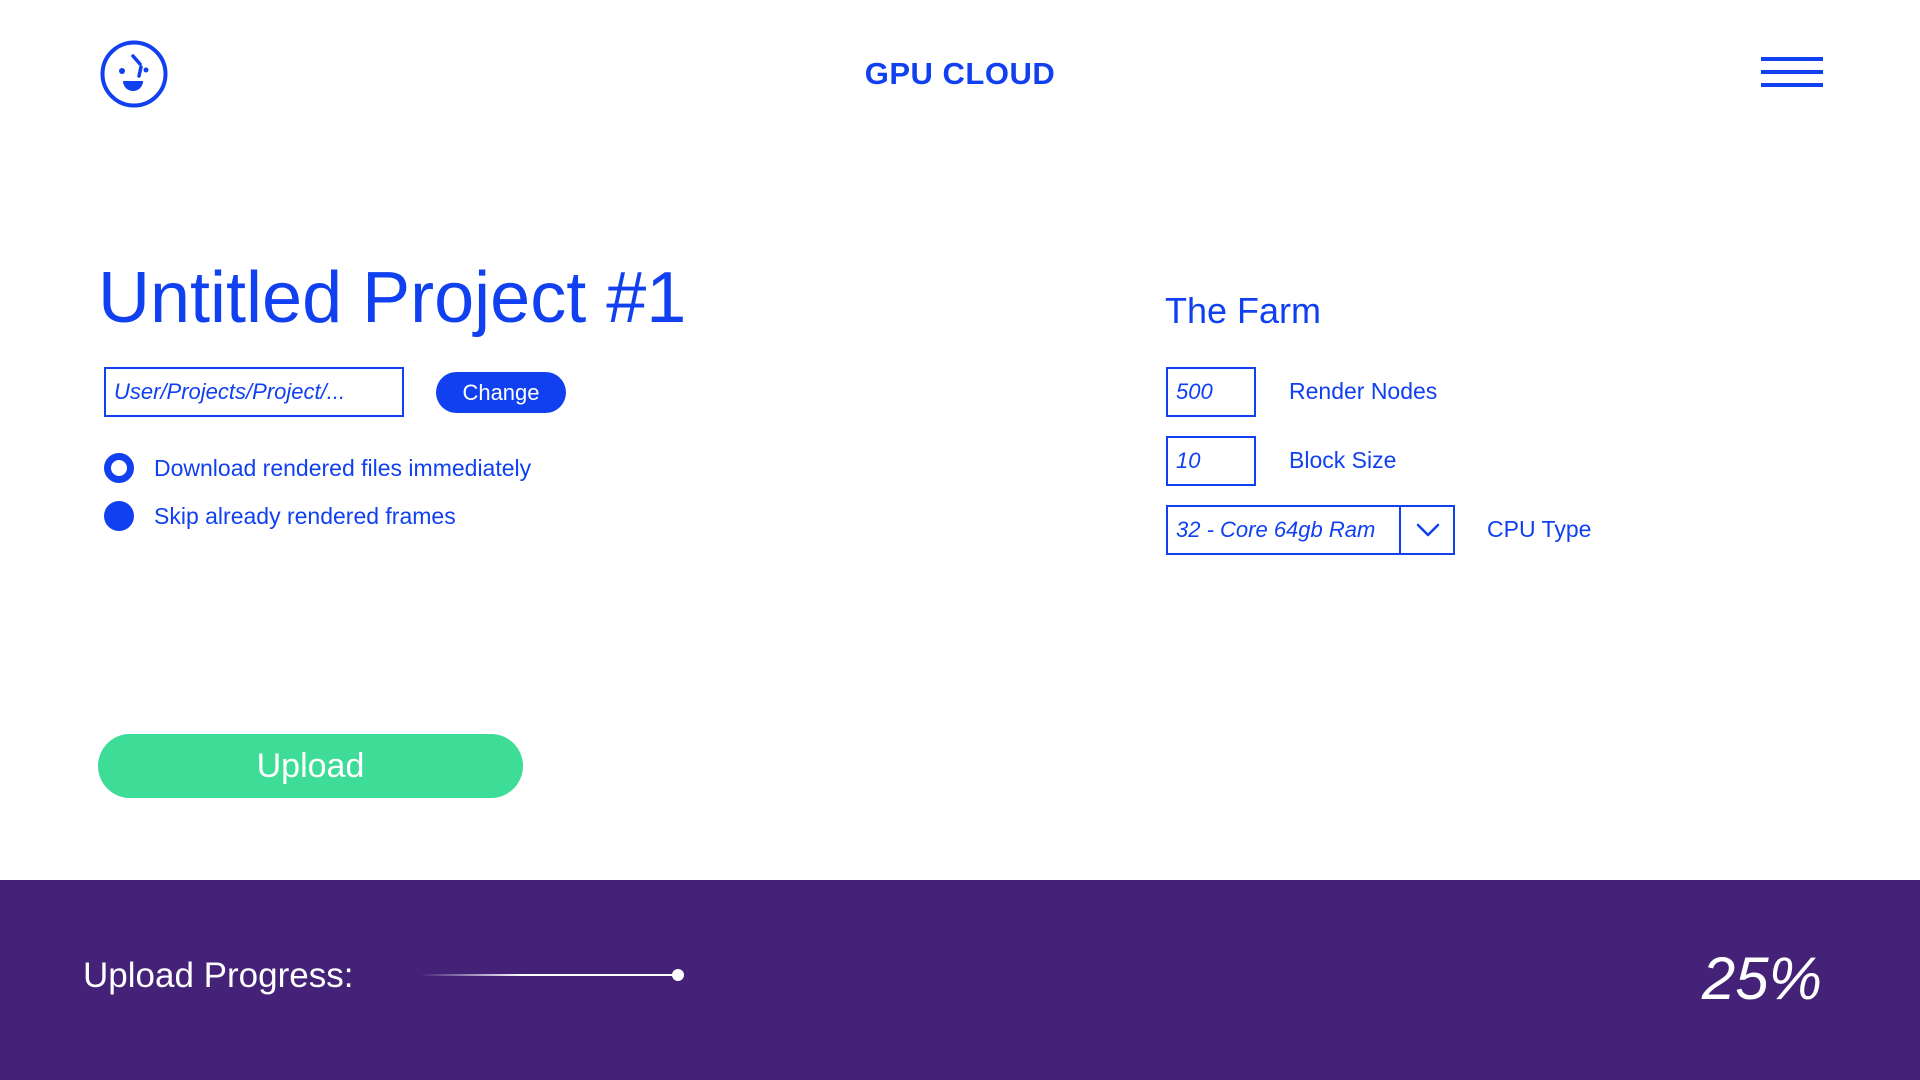 The width and height of the screenshot is (1920, 1080). Describe the element at coordinates (305, 515) in the screenshot. I see `option-label: Skip already rendered frames` at that location.